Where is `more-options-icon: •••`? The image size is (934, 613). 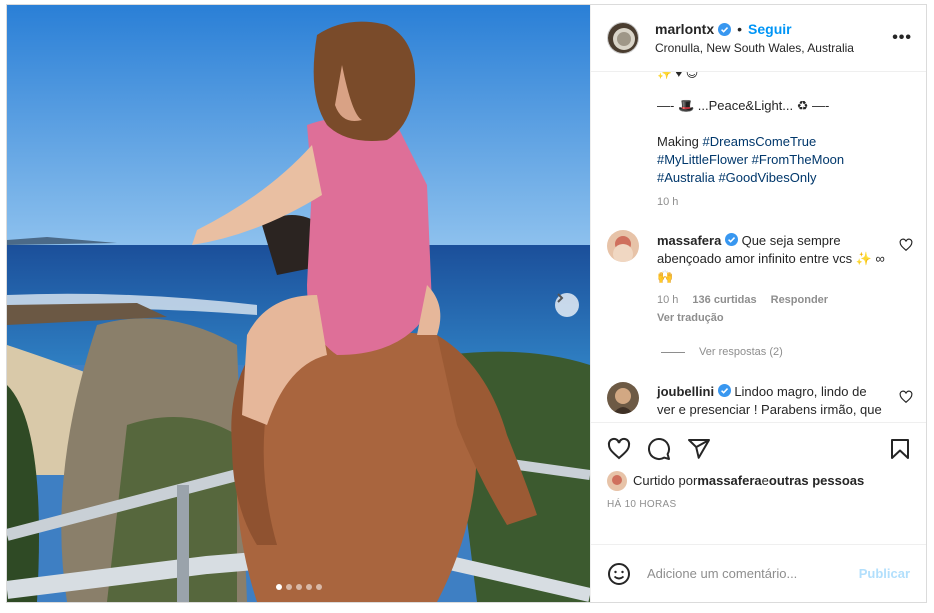 more-options-icon: ••• is located at coordinates (902, 38).